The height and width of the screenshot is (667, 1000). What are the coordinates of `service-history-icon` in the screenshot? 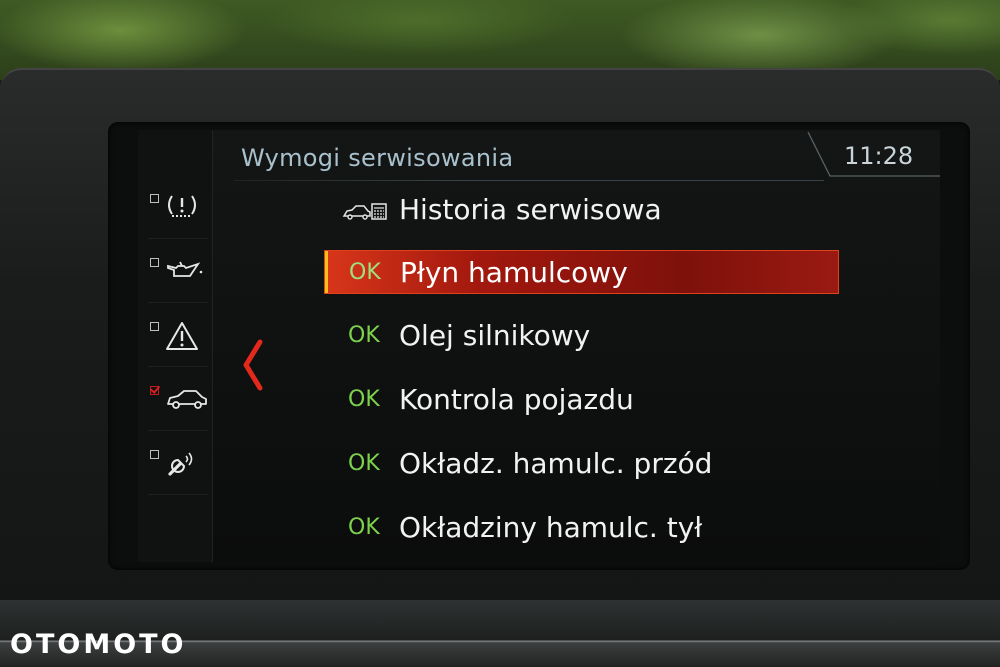 It's located at (364, 211).